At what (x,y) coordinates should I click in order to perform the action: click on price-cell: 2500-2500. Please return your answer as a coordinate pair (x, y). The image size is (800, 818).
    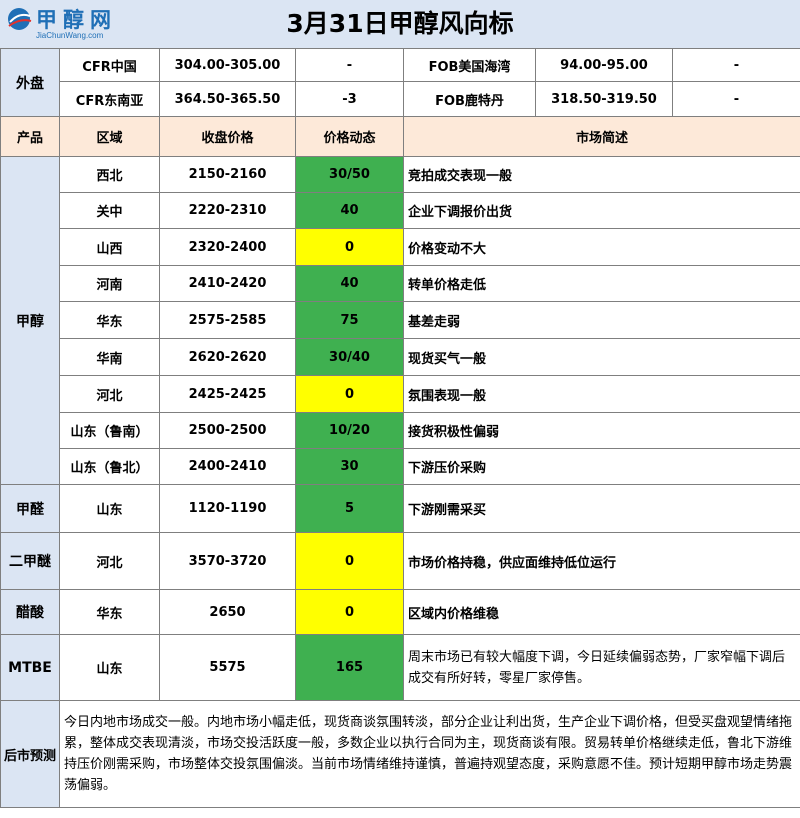
    Looking at the image, I should click on (227, 430).